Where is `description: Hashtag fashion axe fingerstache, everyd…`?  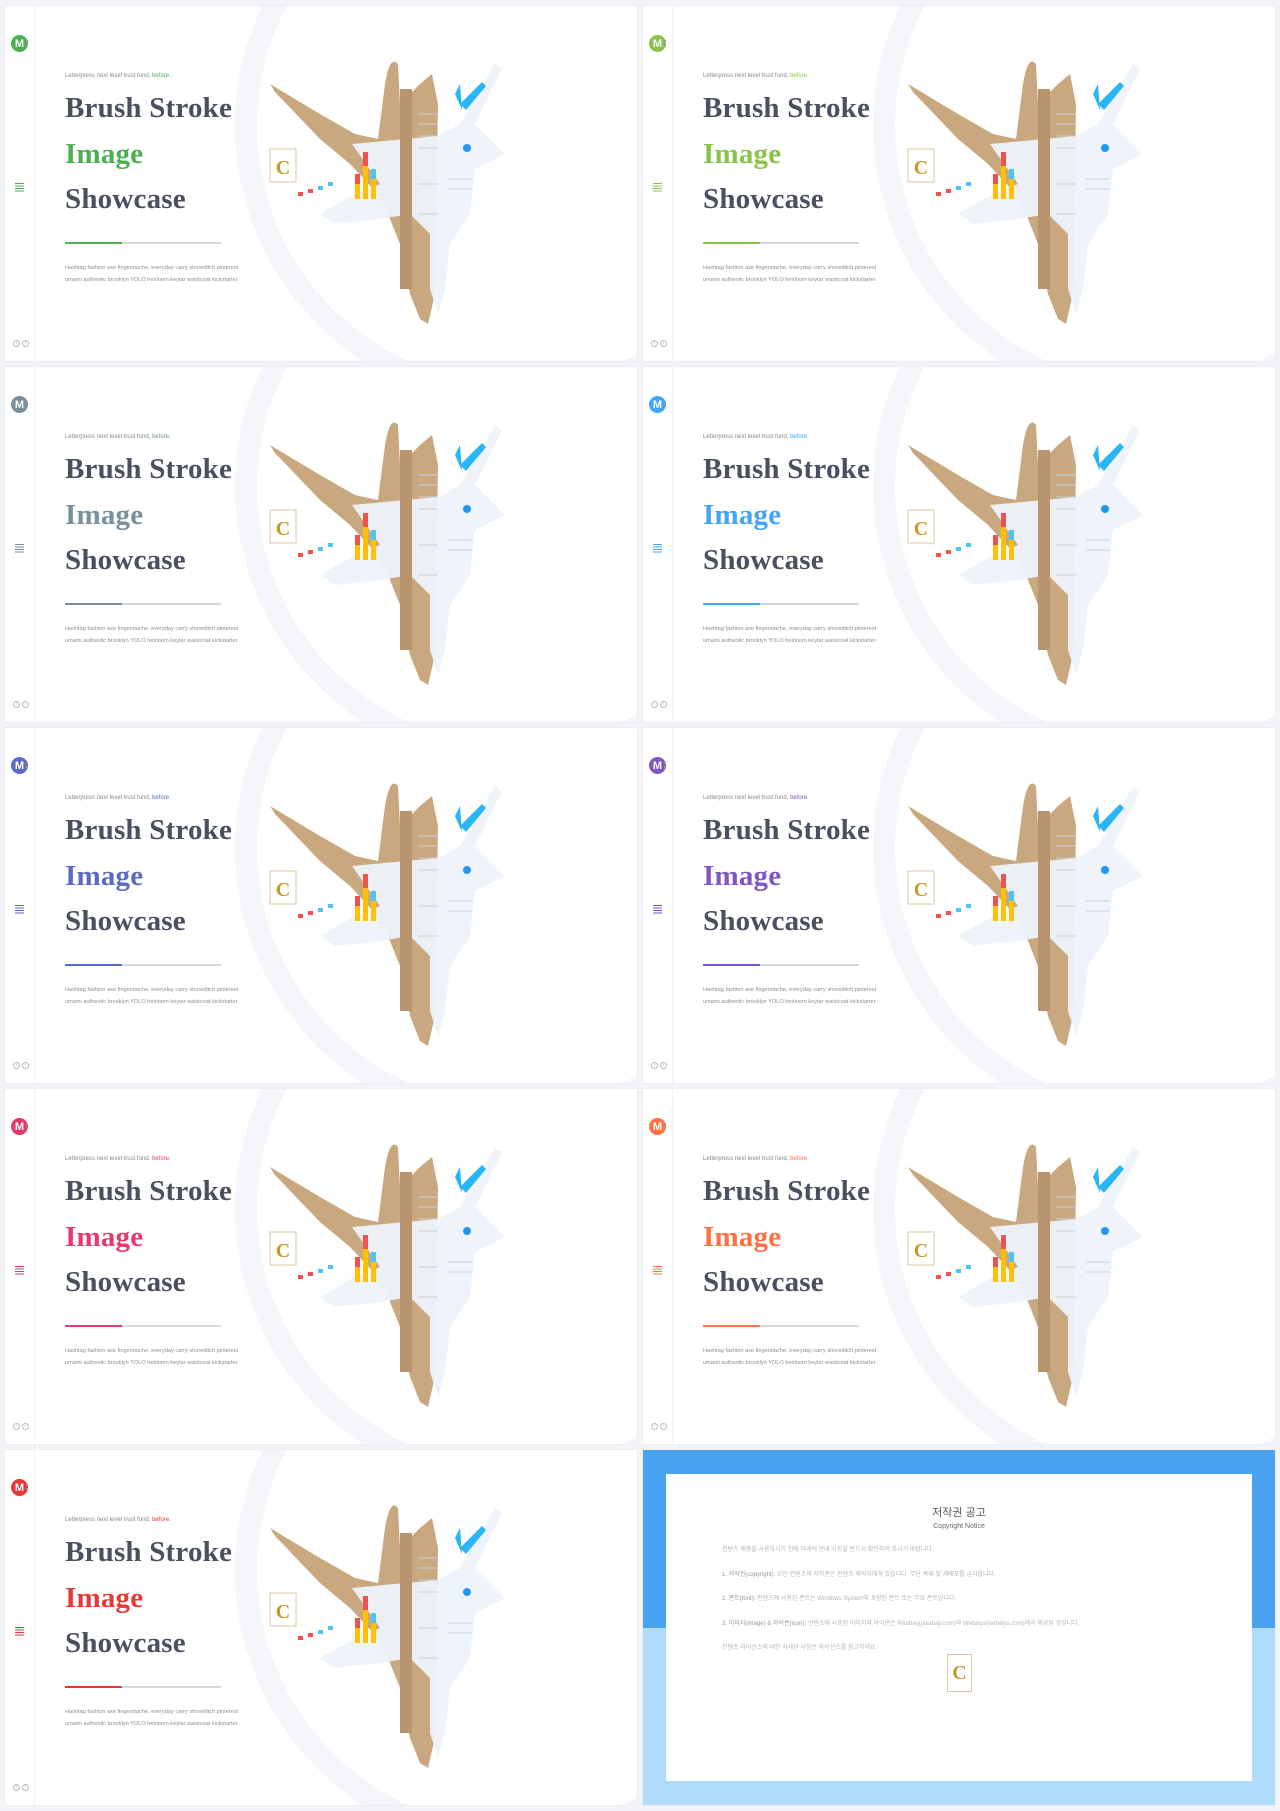
description: Hashtag fashion axe fingerstache, everyd… is located at coordinates (803, 274).